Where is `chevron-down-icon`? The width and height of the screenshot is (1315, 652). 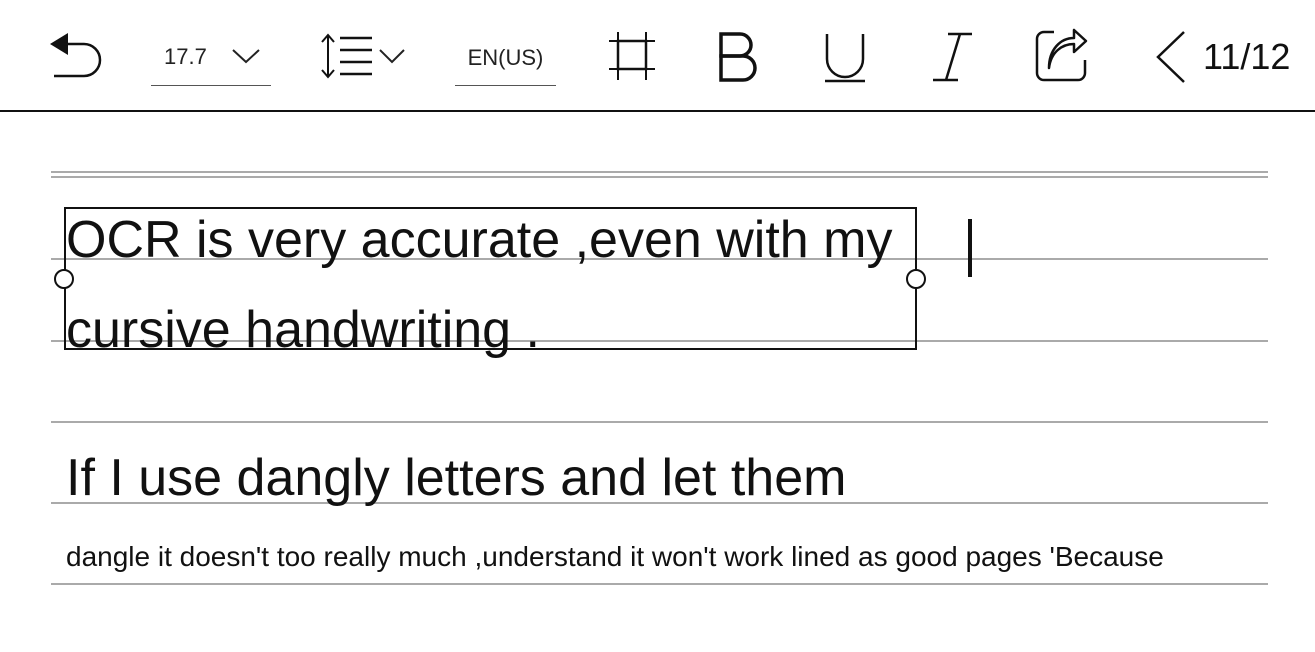
chevron-down-icon is located at coordinates (246, 56).